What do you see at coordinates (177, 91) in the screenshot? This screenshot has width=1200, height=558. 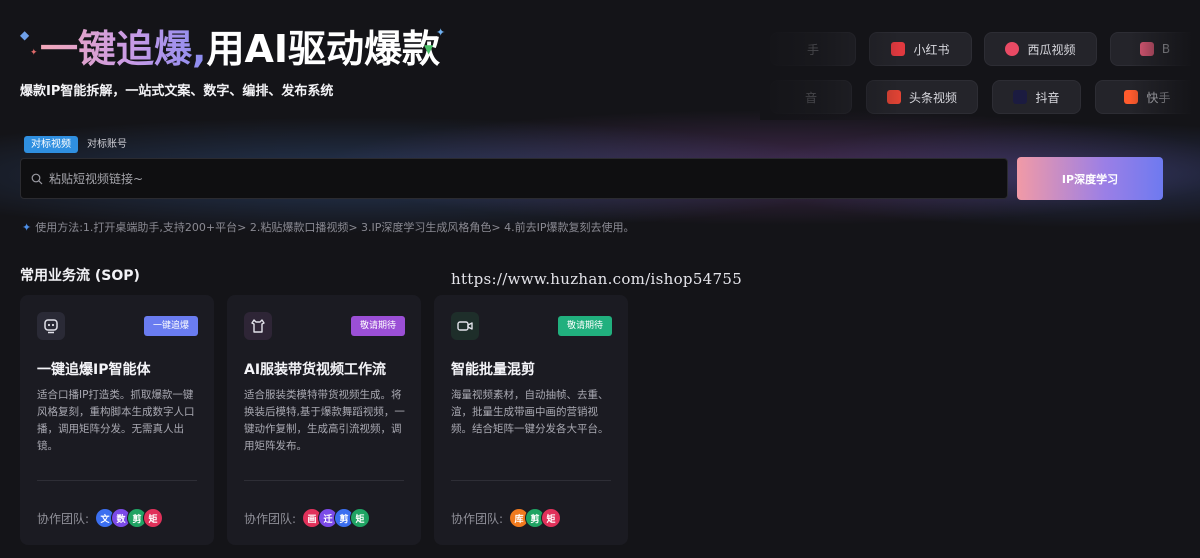 I see `hero-subtitle: 爆款IP智能拆解，一站式文案、数字、编排、发布系统` at bounding box center [177, 91].